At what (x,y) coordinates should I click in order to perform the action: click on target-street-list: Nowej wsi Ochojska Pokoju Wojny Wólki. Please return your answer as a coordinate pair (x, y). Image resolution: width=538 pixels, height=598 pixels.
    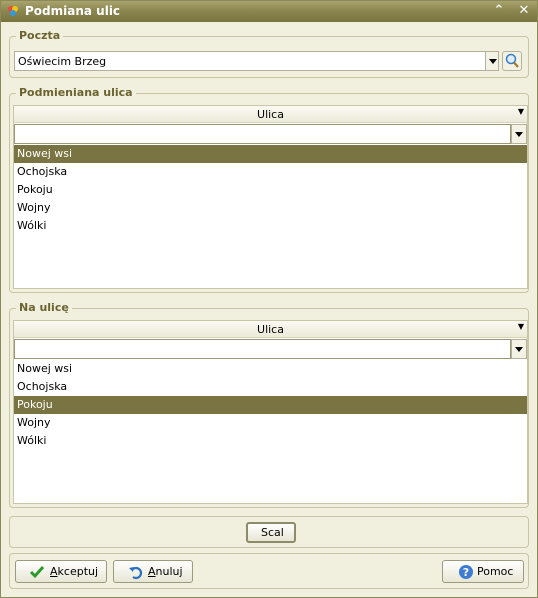
    Looking at the image, I should click on (270, 405).